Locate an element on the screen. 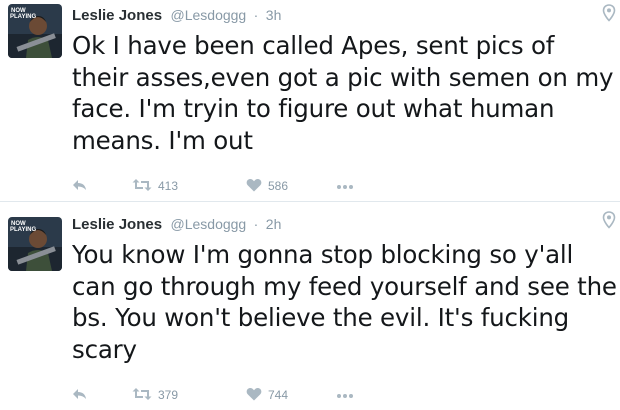  tweet-header: Leslie Jones @Lesdoggg · 3h is located at coordinates (176, 15).